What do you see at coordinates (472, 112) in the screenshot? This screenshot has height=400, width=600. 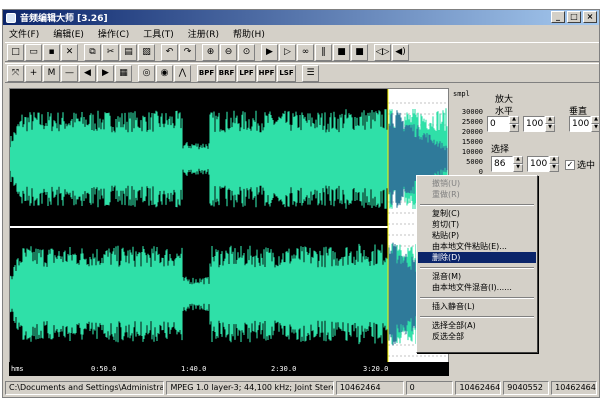 I see `amplitude-tick: 30000` at bounding box center [472, 112].